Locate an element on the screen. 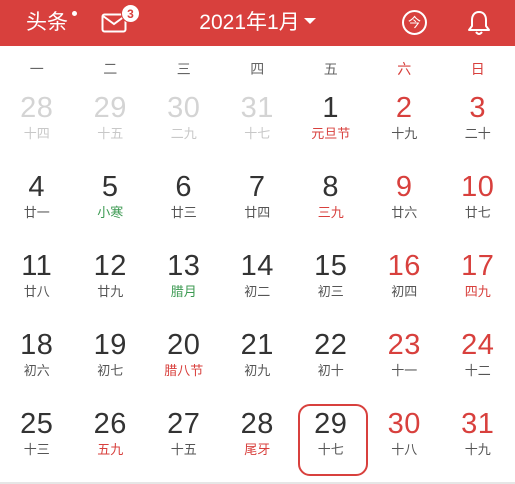 Image resolution: width=515 pixels, height=484 pixels. day-cell: 21 初九 is located at coordinates (258, 364).